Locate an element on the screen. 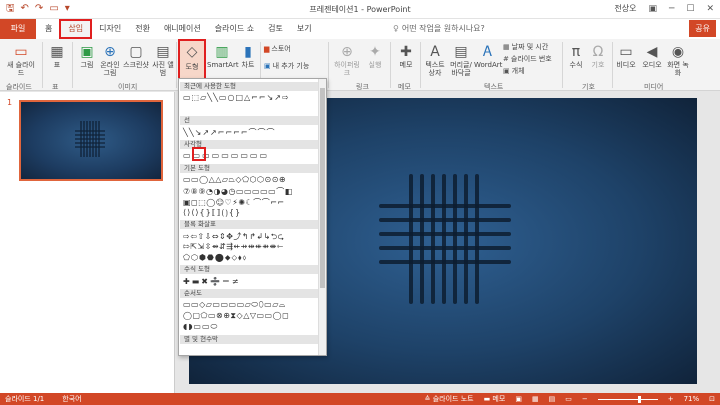  tell-me-box: ♀ 어떤 작업을 원하시나요? is located at coordinates (439, 28).